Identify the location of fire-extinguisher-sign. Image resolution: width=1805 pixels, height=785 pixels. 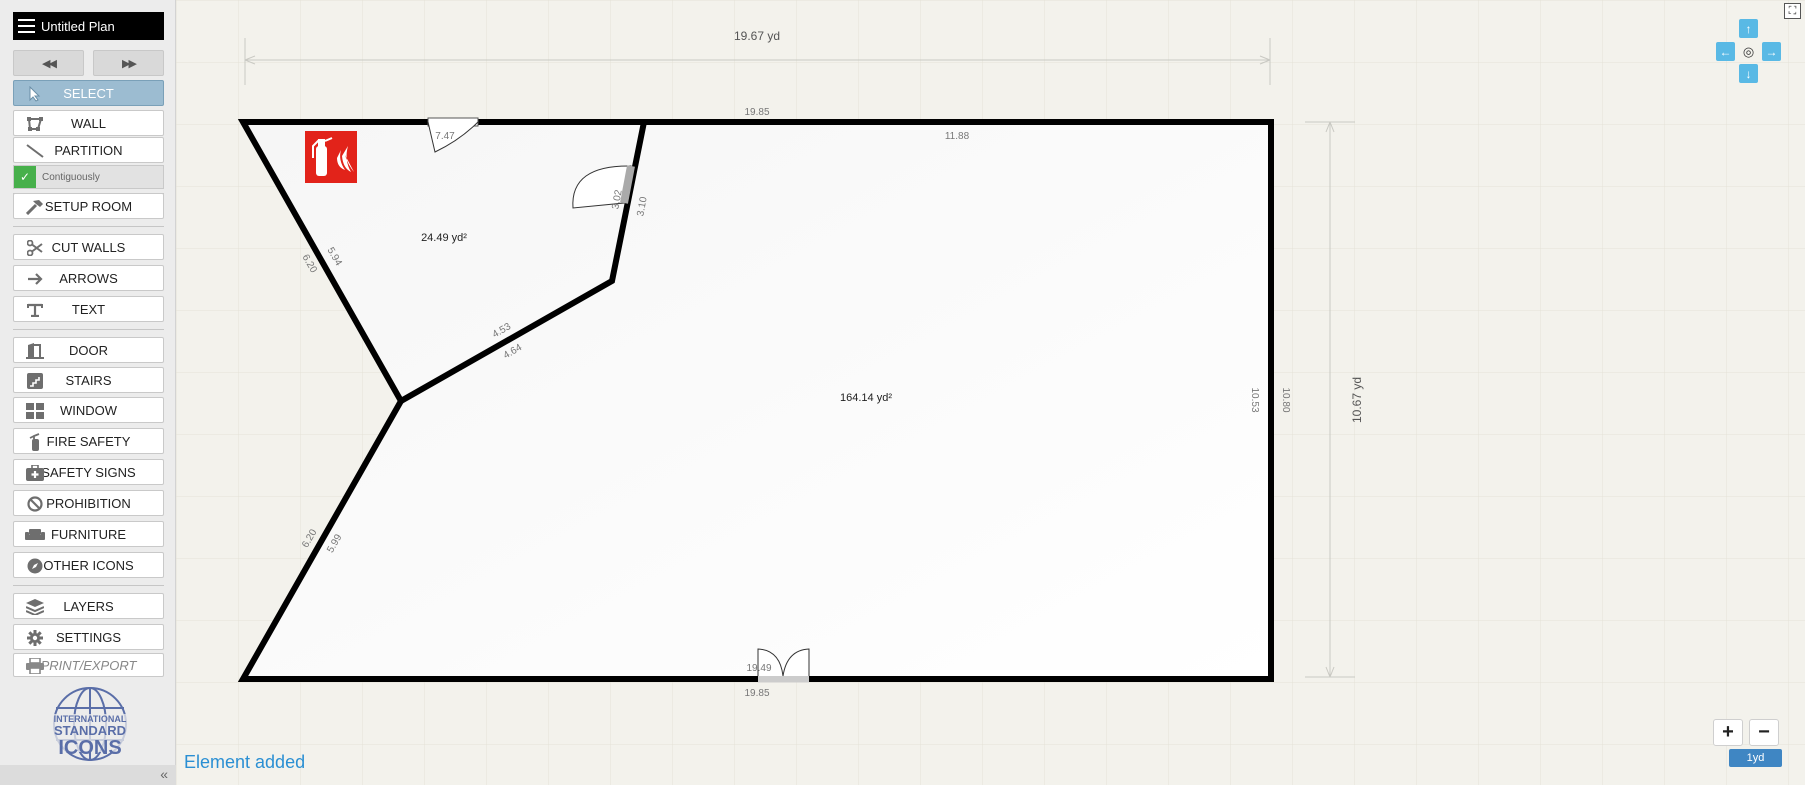
(331, 157).